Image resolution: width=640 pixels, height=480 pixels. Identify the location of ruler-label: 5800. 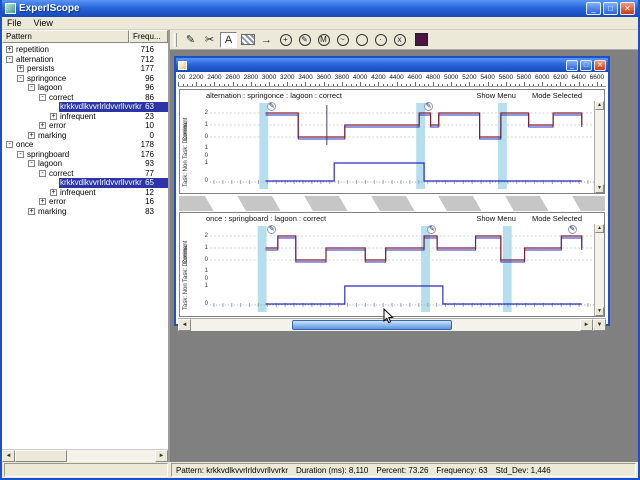
(524, 77).